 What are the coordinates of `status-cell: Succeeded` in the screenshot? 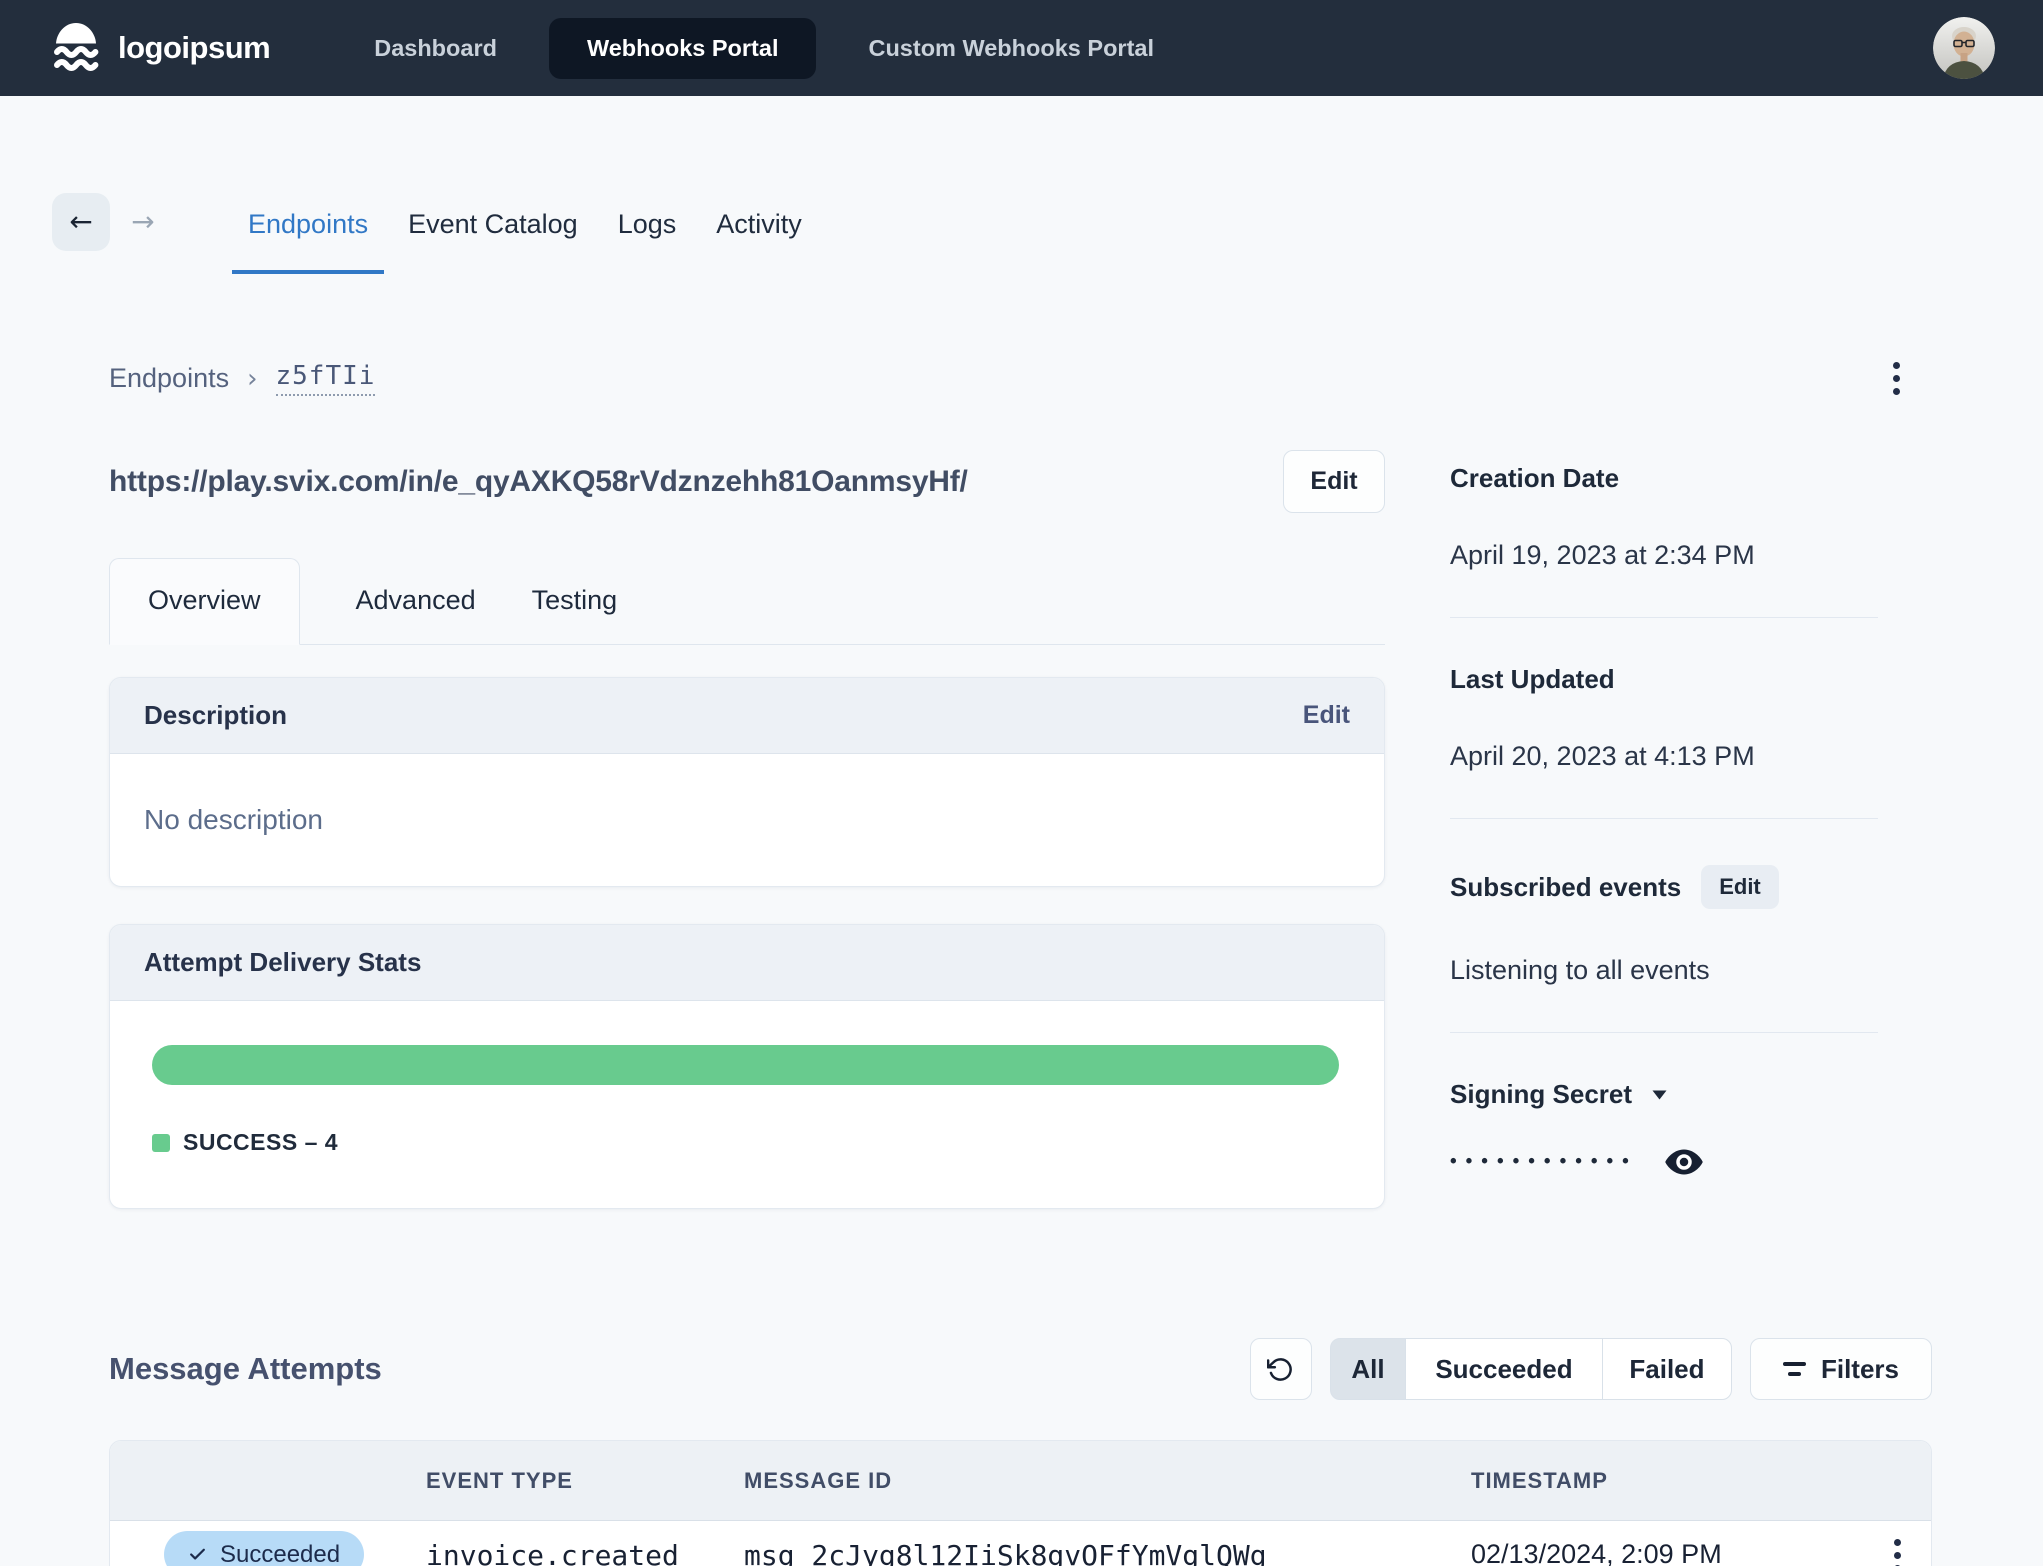 It's located at (268, 1548).